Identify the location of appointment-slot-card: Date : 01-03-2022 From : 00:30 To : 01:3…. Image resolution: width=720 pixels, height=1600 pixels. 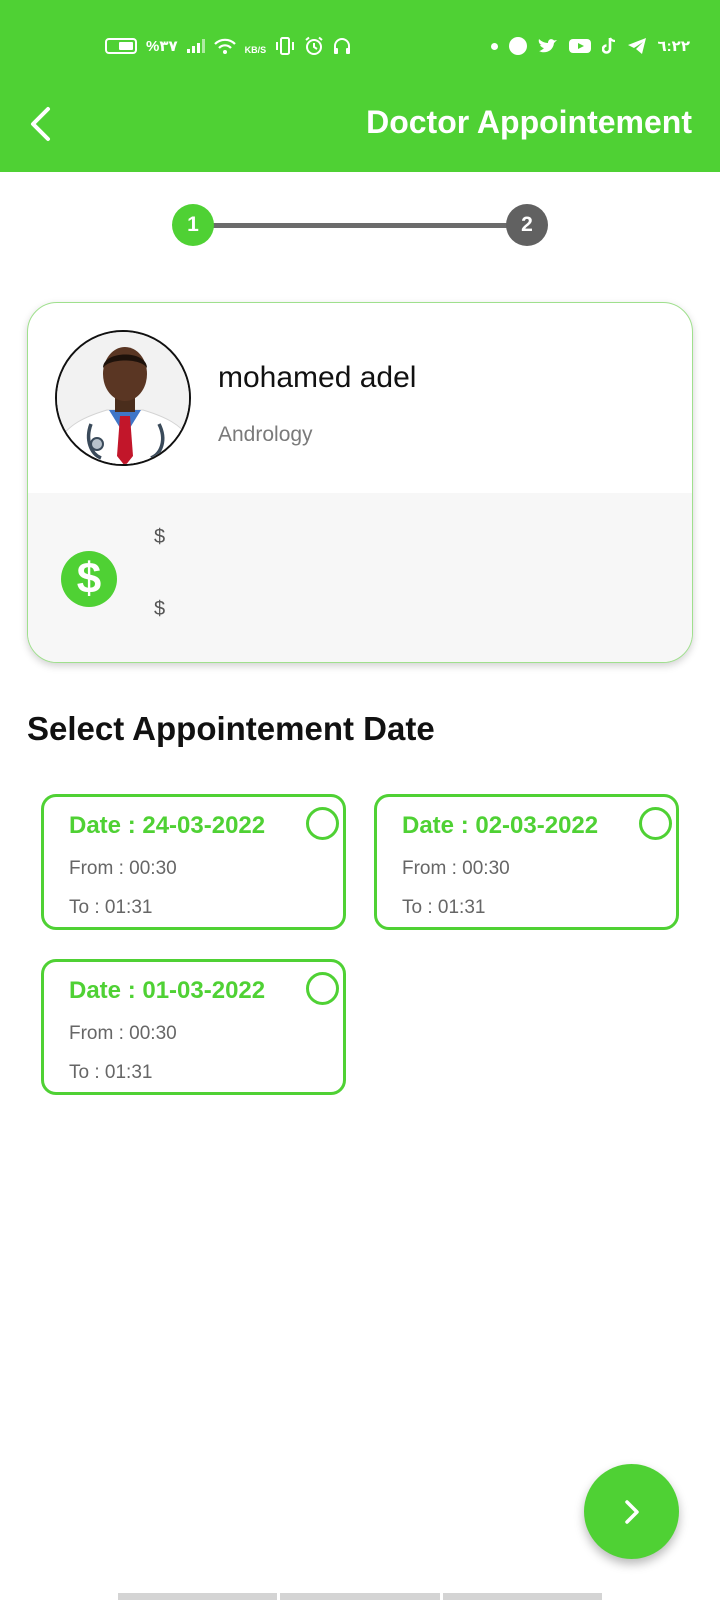
(193, 1027).